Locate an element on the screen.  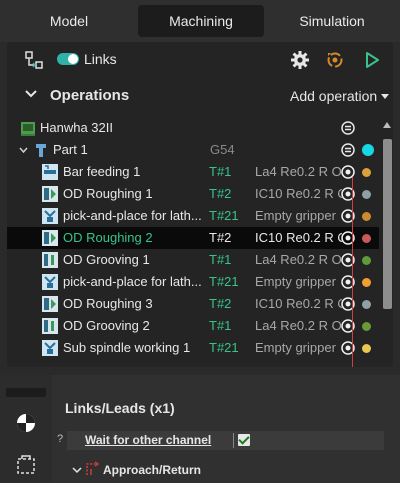
scroll-up-arrow-icon is located at coordinates (387, 125).